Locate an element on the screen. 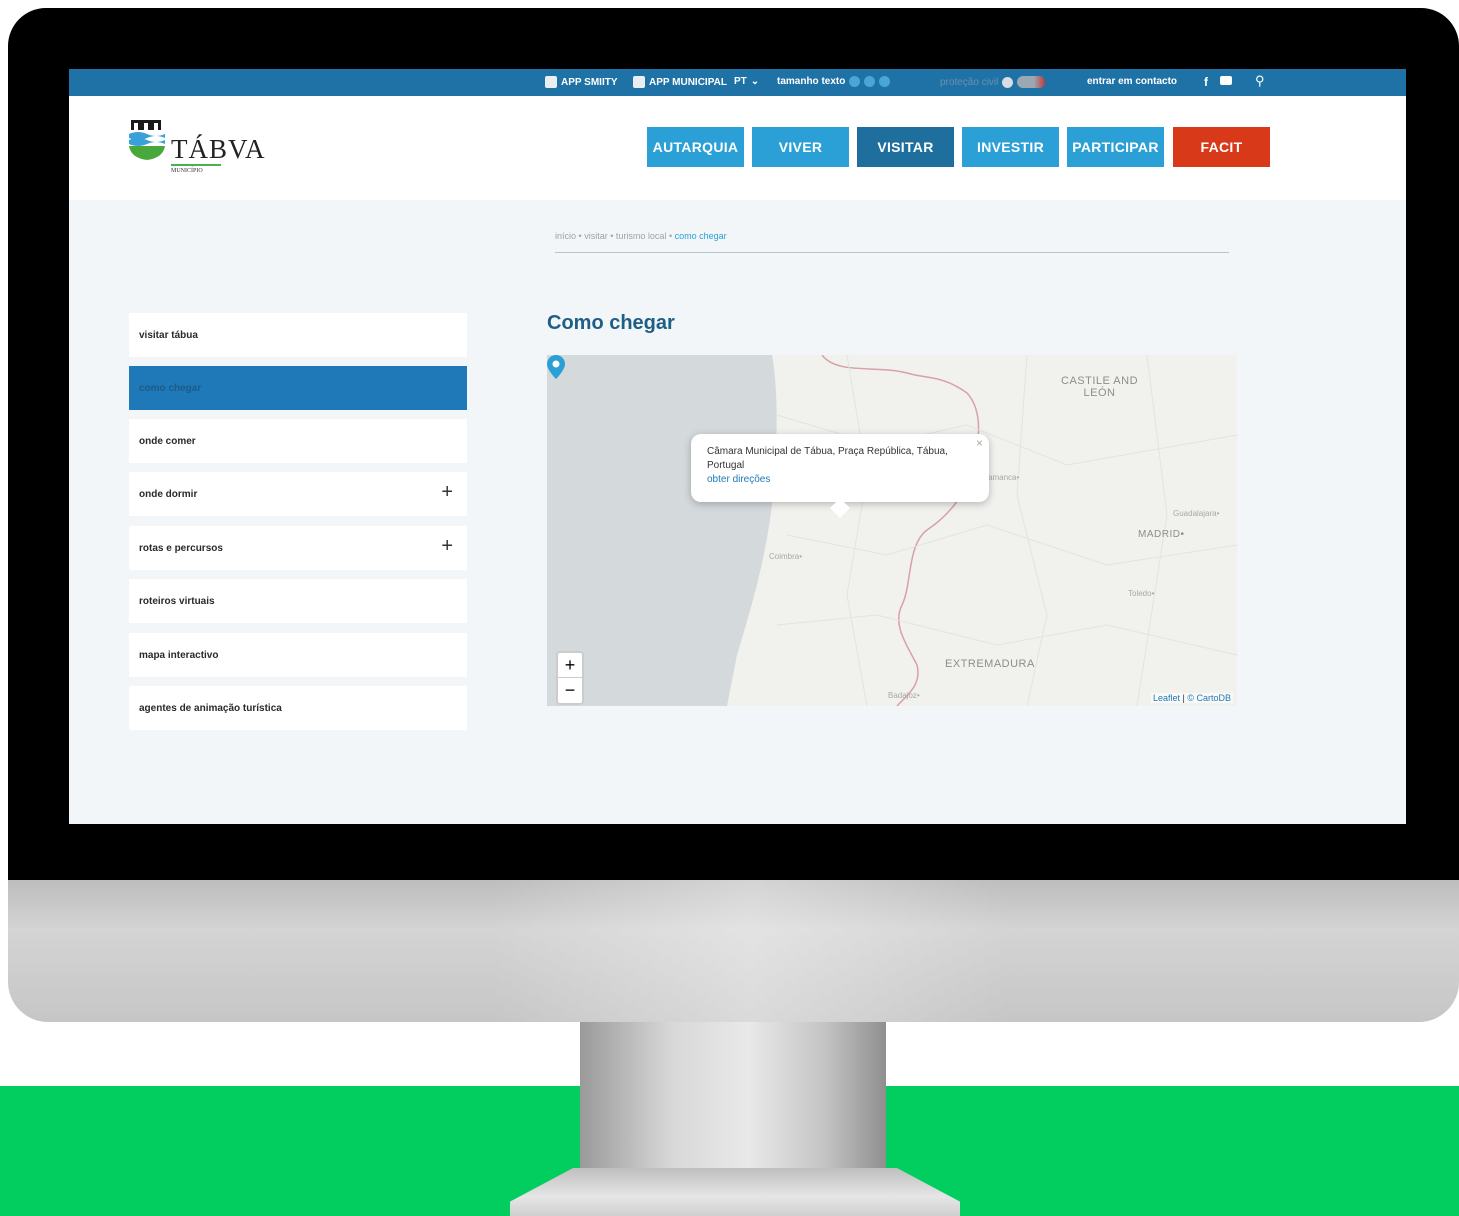 The width and height of the screenshot is (1459, 1216). map-label-castile: CASTILE AND LEÓN is located at coordinates (1100, 387).